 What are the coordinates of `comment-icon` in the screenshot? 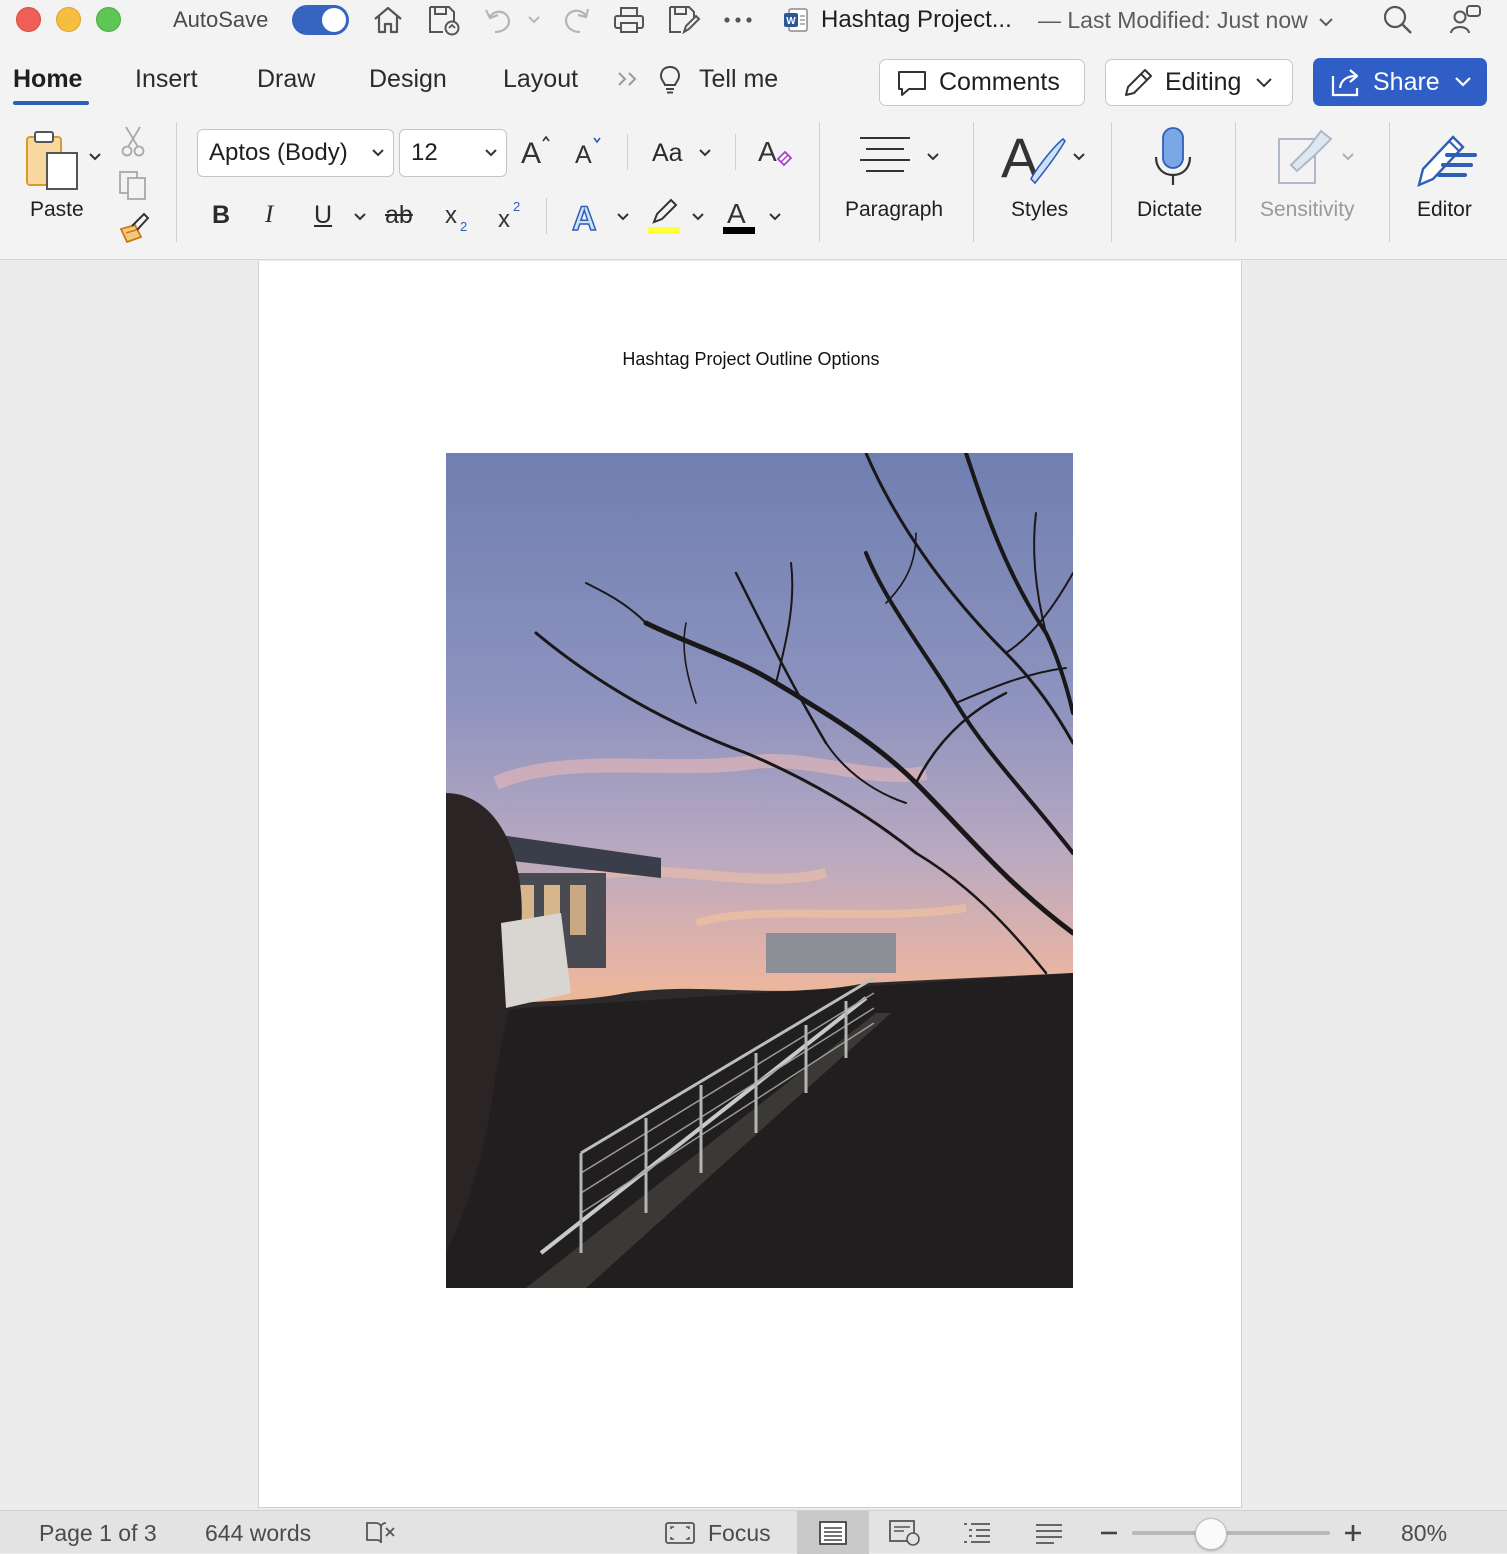 It's located at (912, 83).